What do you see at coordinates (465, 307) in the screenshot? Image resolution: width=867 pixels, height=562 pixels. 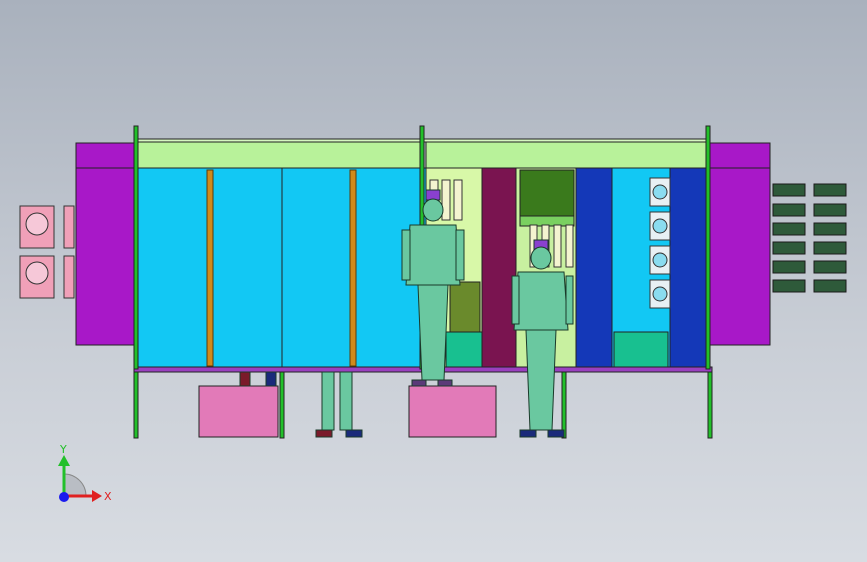 I see `olive-cabinet` at bounding box center [465, 307].